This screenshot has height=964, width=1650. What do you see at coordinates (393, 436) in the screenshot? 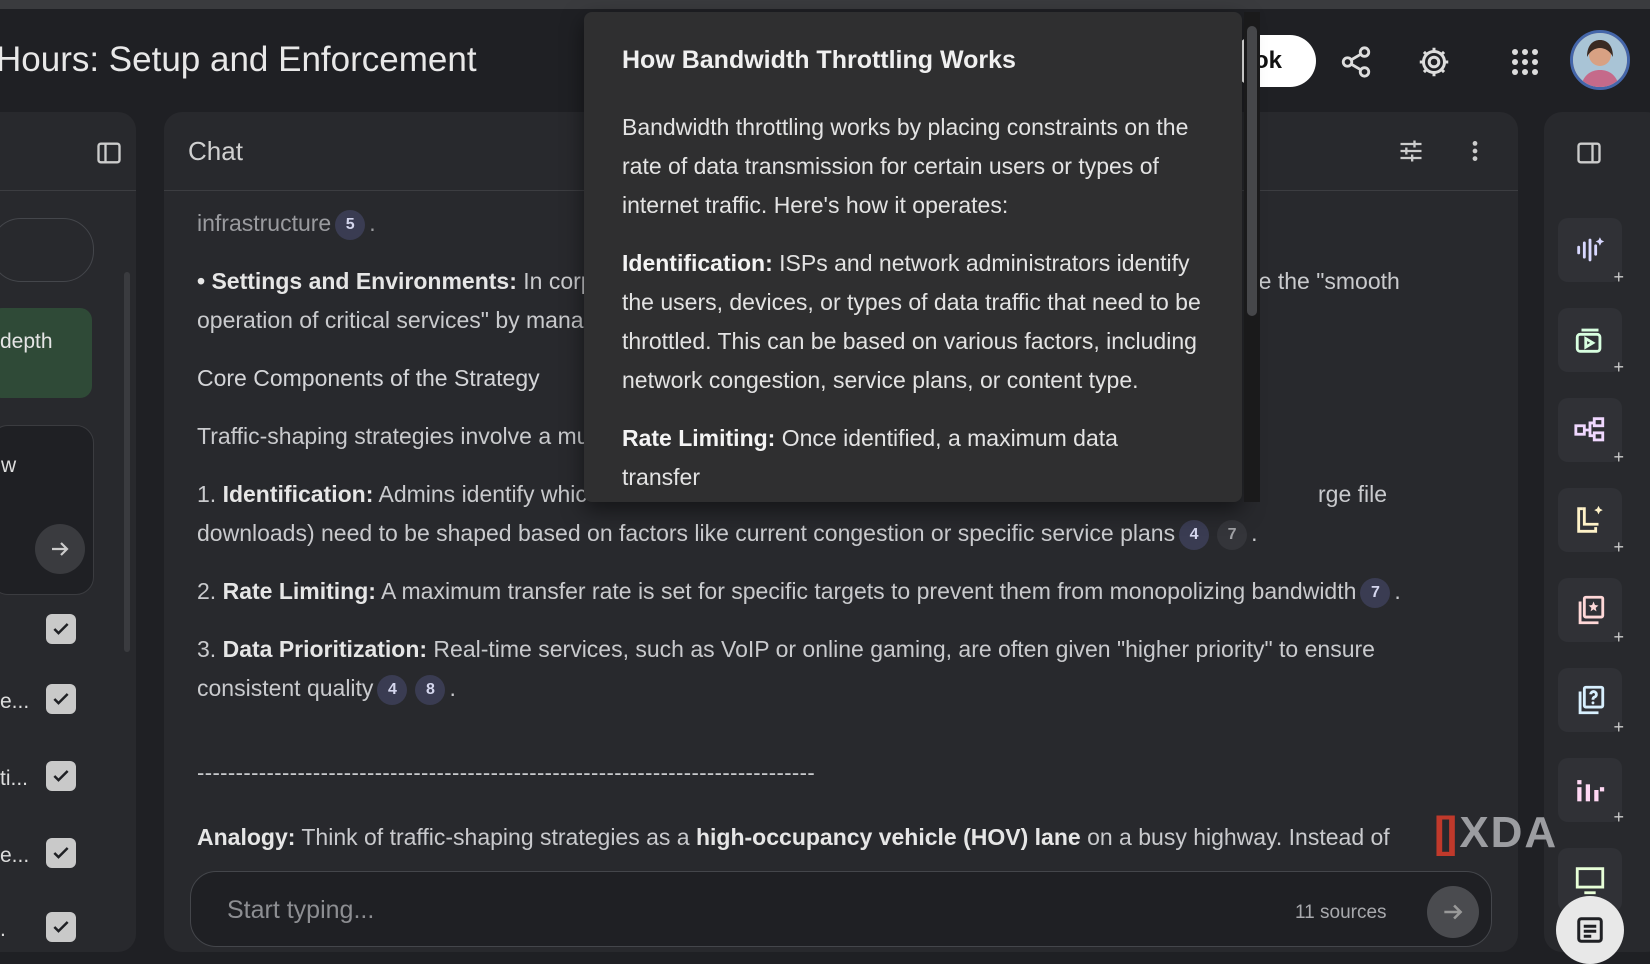
I see `chat-line: Traffic-shaping strategies involve a mu` at bounding box center [393, 436].